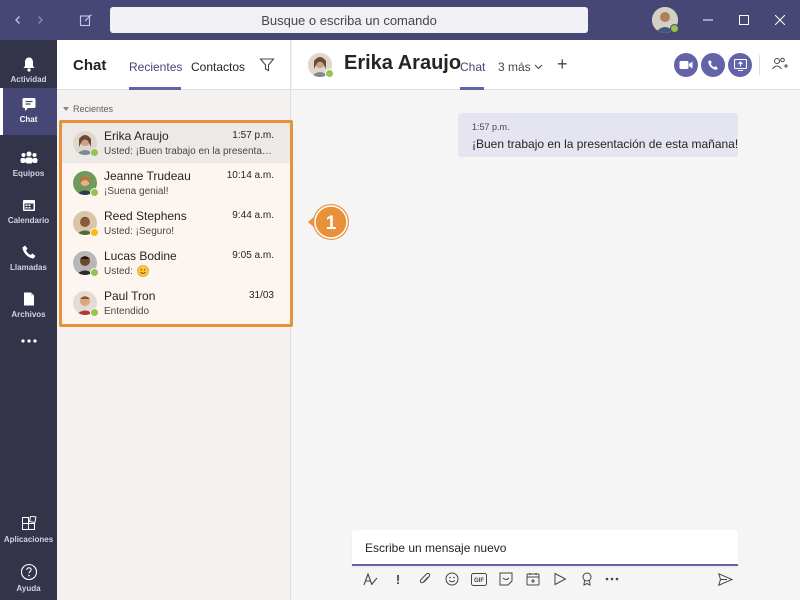  What do you see at coordinates (94, 232) in the screenshot?
I see `presence-away-icon` at bounding box center [94, 232].